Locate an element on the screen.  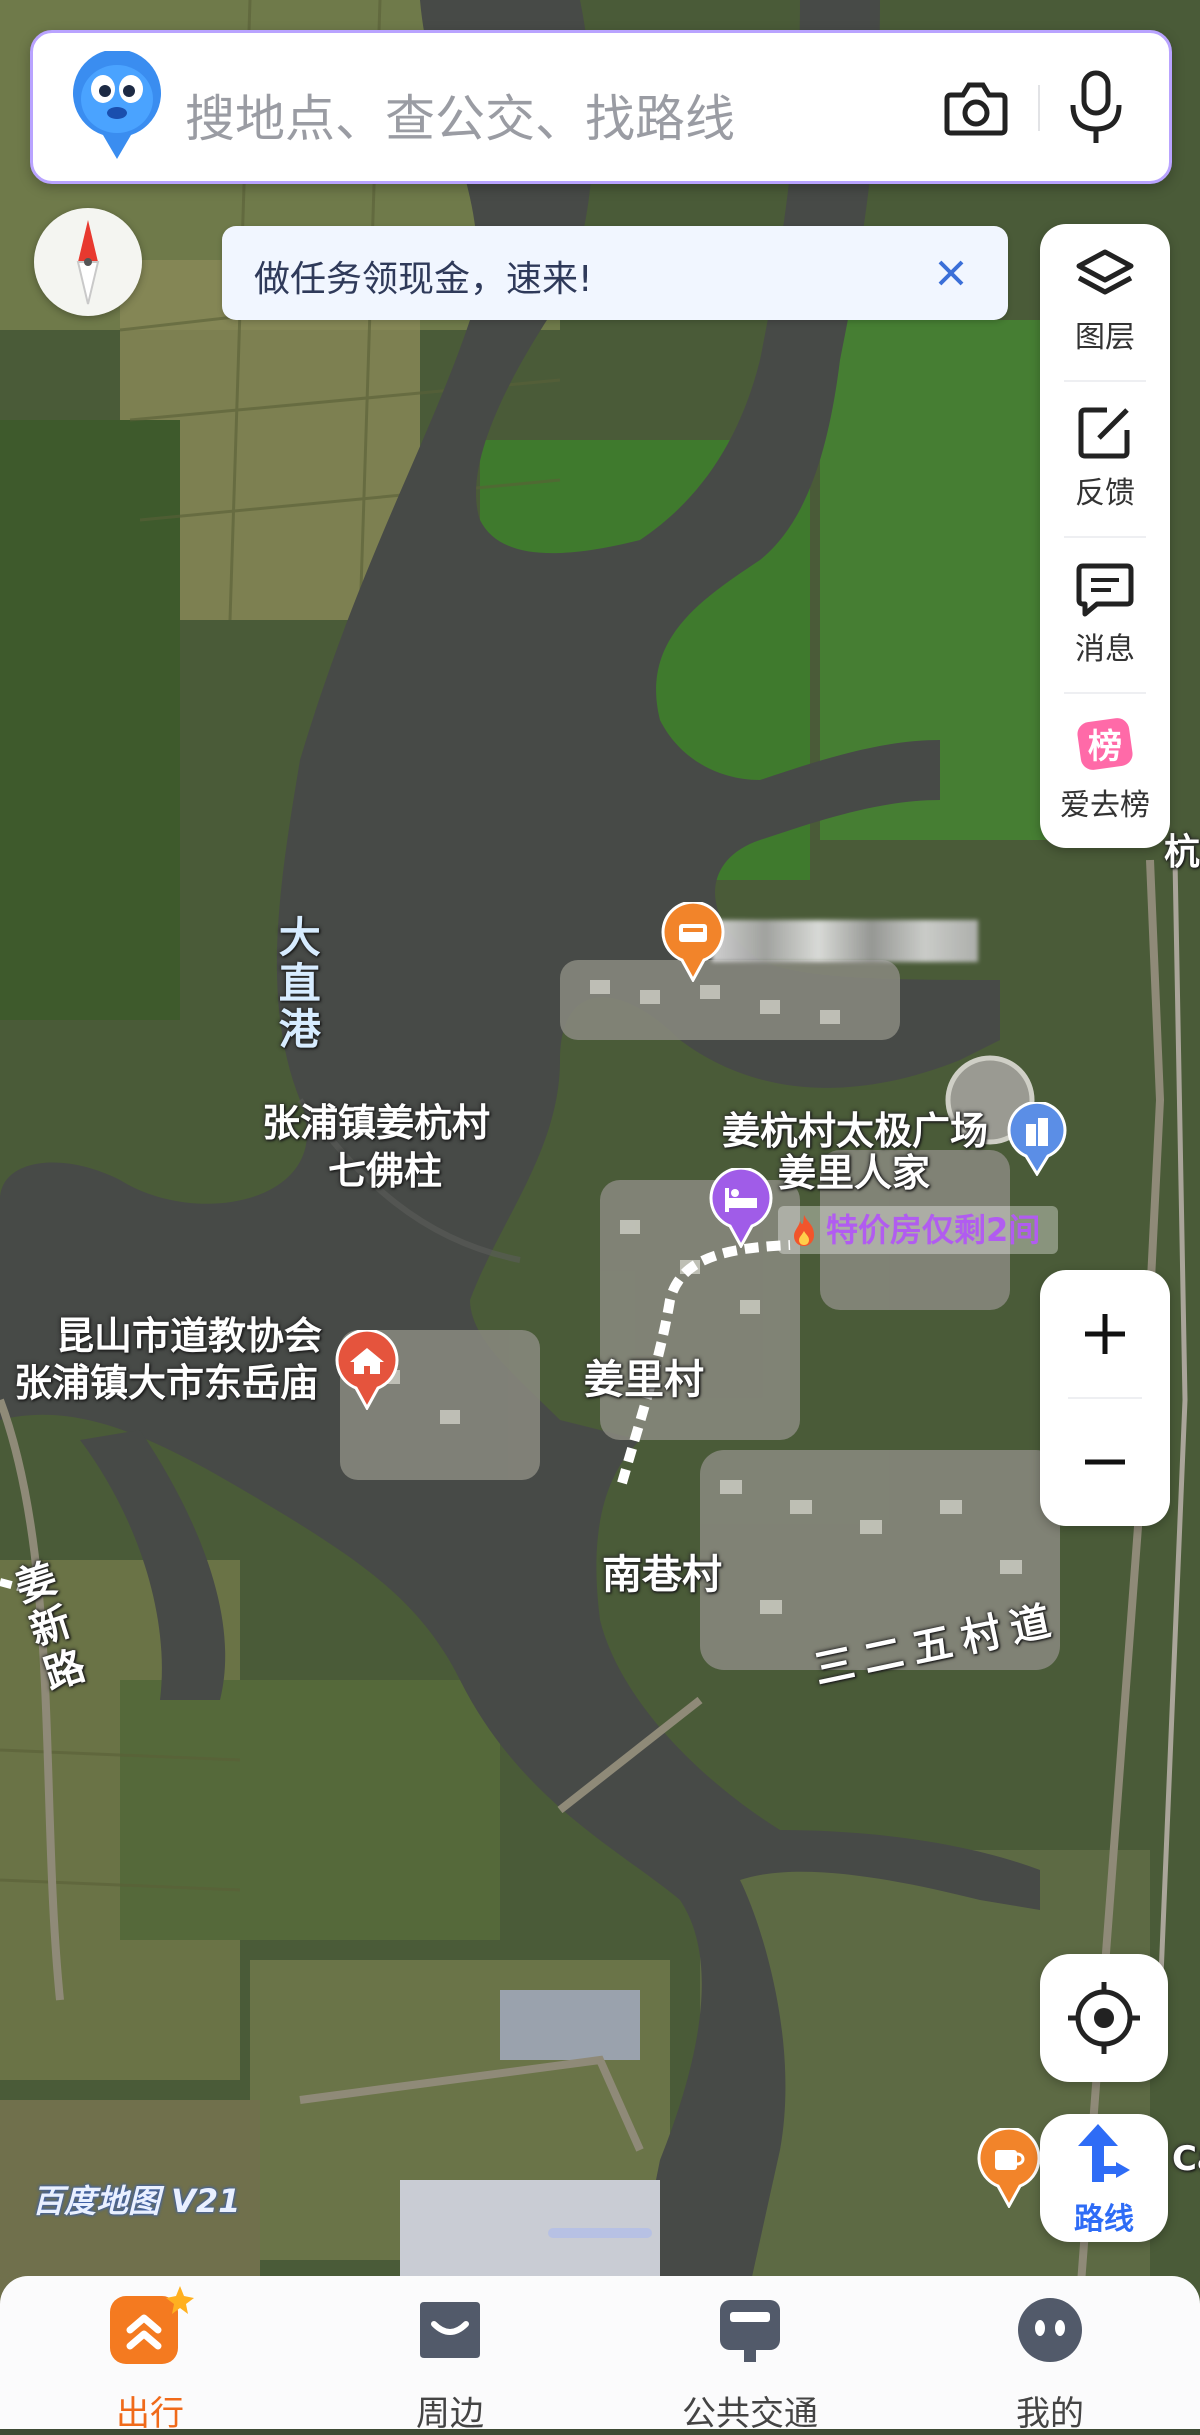
zoom-out-icon is located at coordinates (1105, 1462).